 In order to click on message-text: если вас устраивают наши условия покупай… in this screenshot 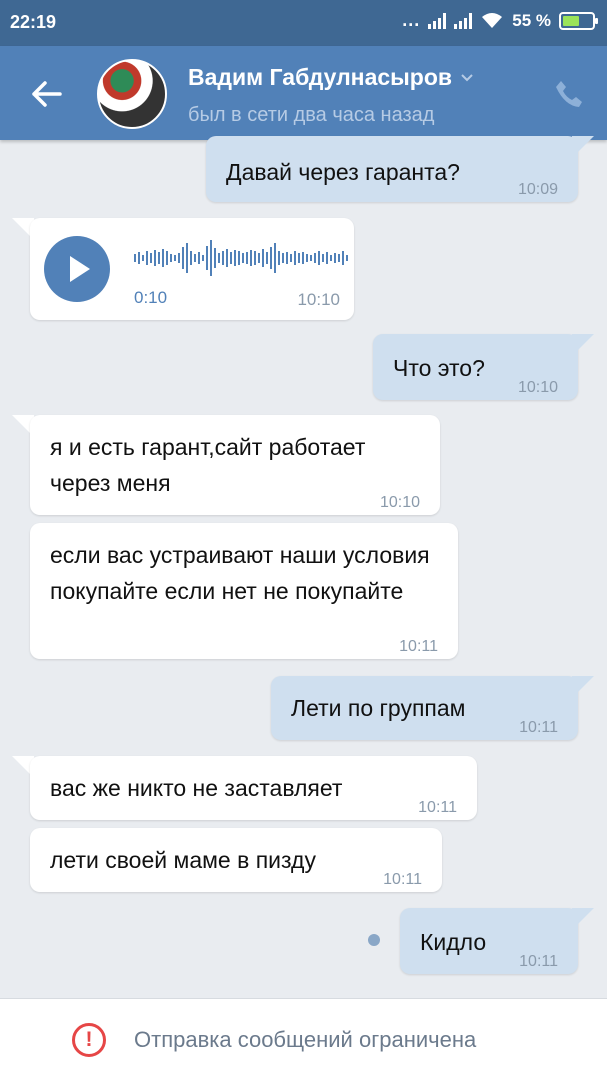, I will do `click(240, 573)`.